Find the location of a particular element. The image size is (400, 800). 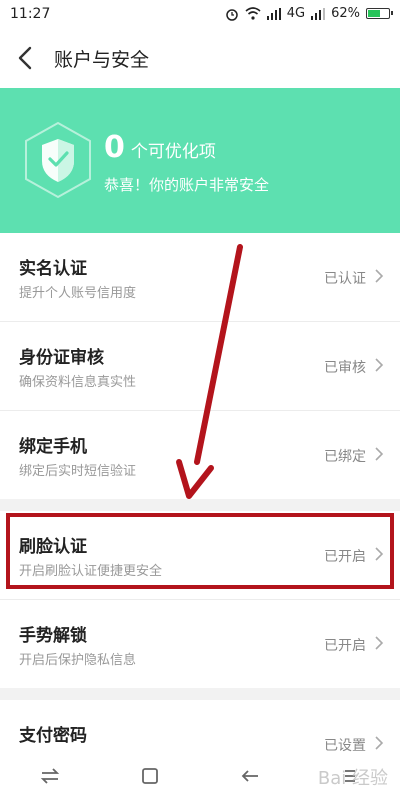

item-title: 实名认证 is located at coordinates (53, 269).